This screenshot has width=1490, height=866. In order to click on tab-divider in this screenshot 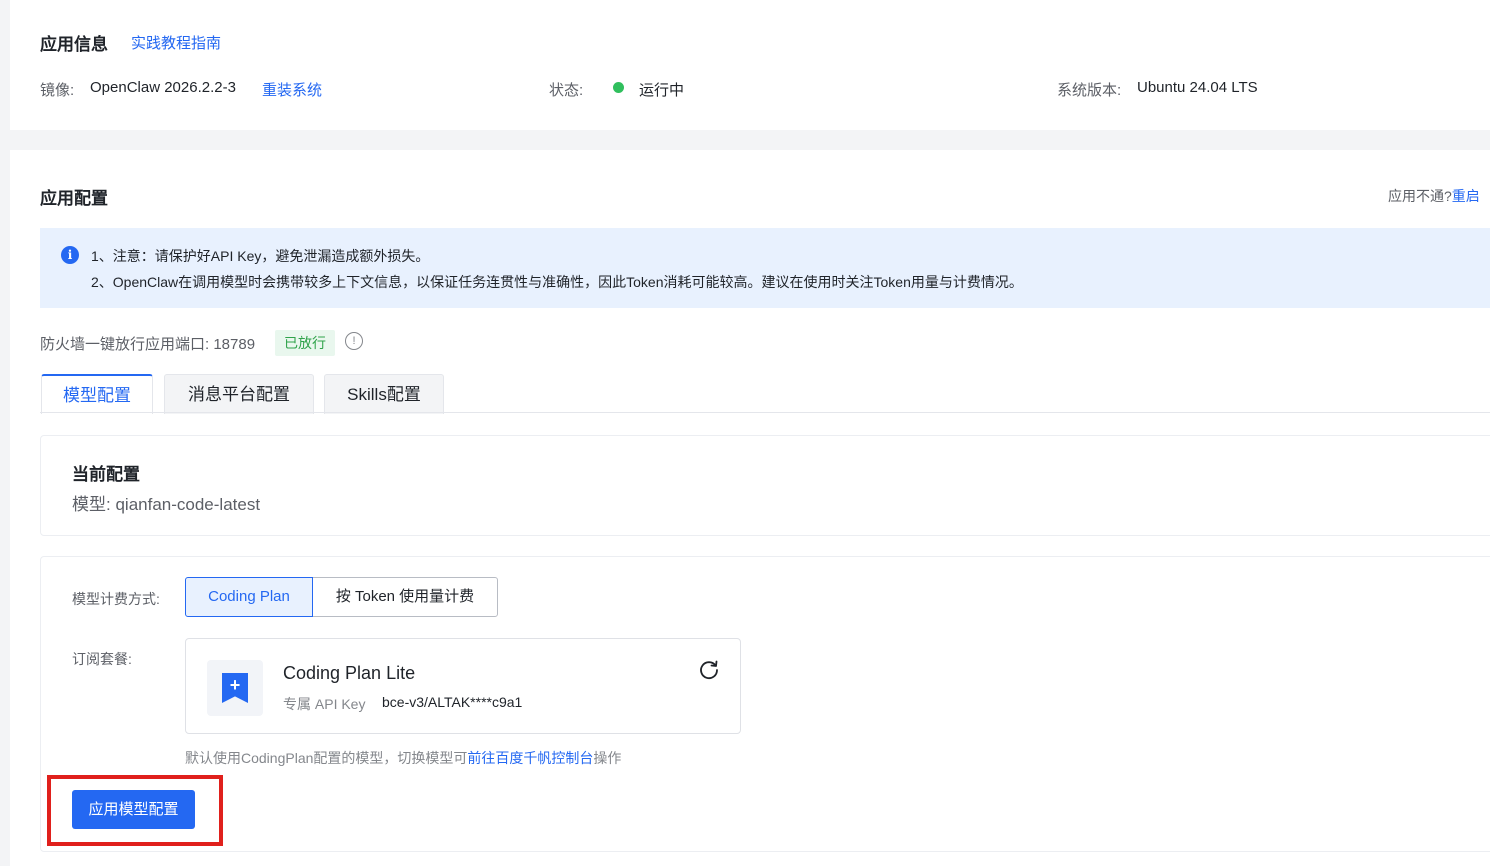, I will do `click(765, 412)`.